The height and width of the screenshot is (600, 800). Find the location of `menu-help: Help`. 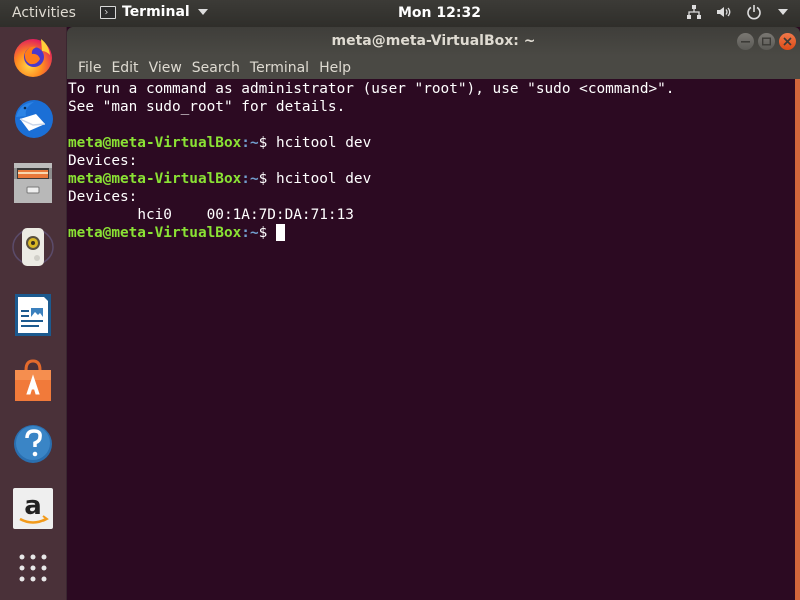

menu-help: Help is located at coordinates (335, 68).